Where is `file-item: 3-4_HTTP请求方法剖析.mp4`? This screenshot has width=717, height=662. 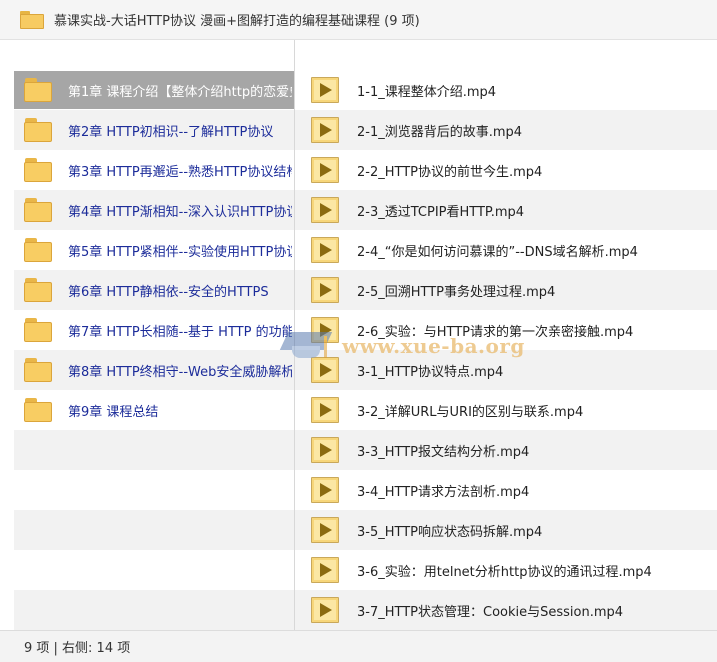
file-item: 3-4_HTTP请求方法剖析.mp4 is located at coordinates (506, 490).